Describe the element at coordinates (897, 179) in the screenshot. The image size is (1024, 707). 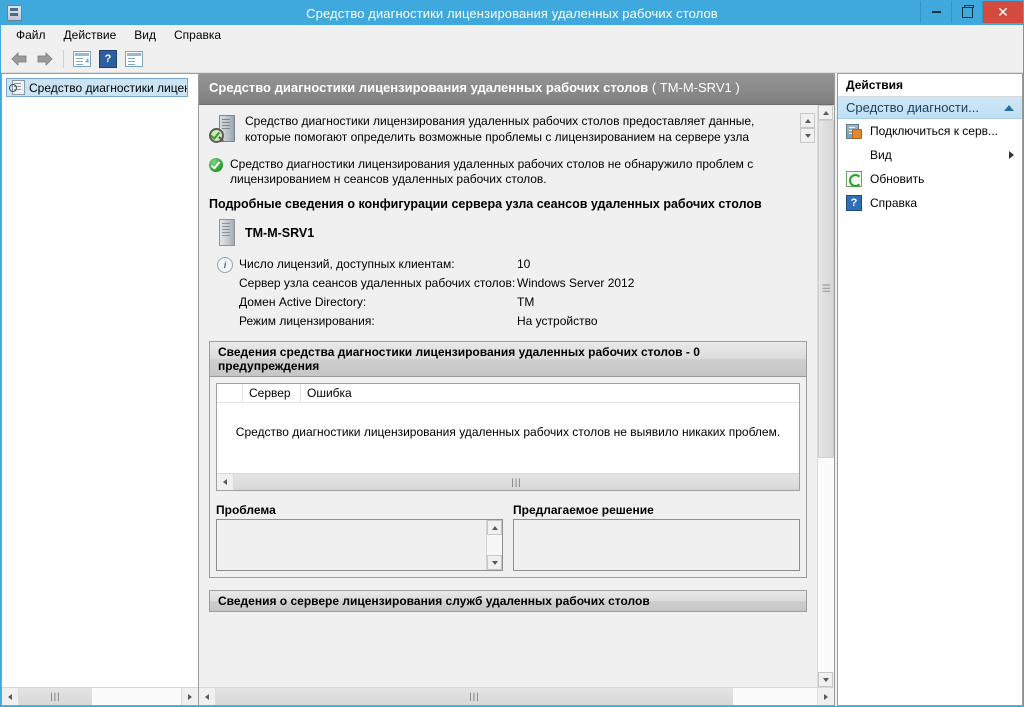
I see `action-label: Обновить` at that location.